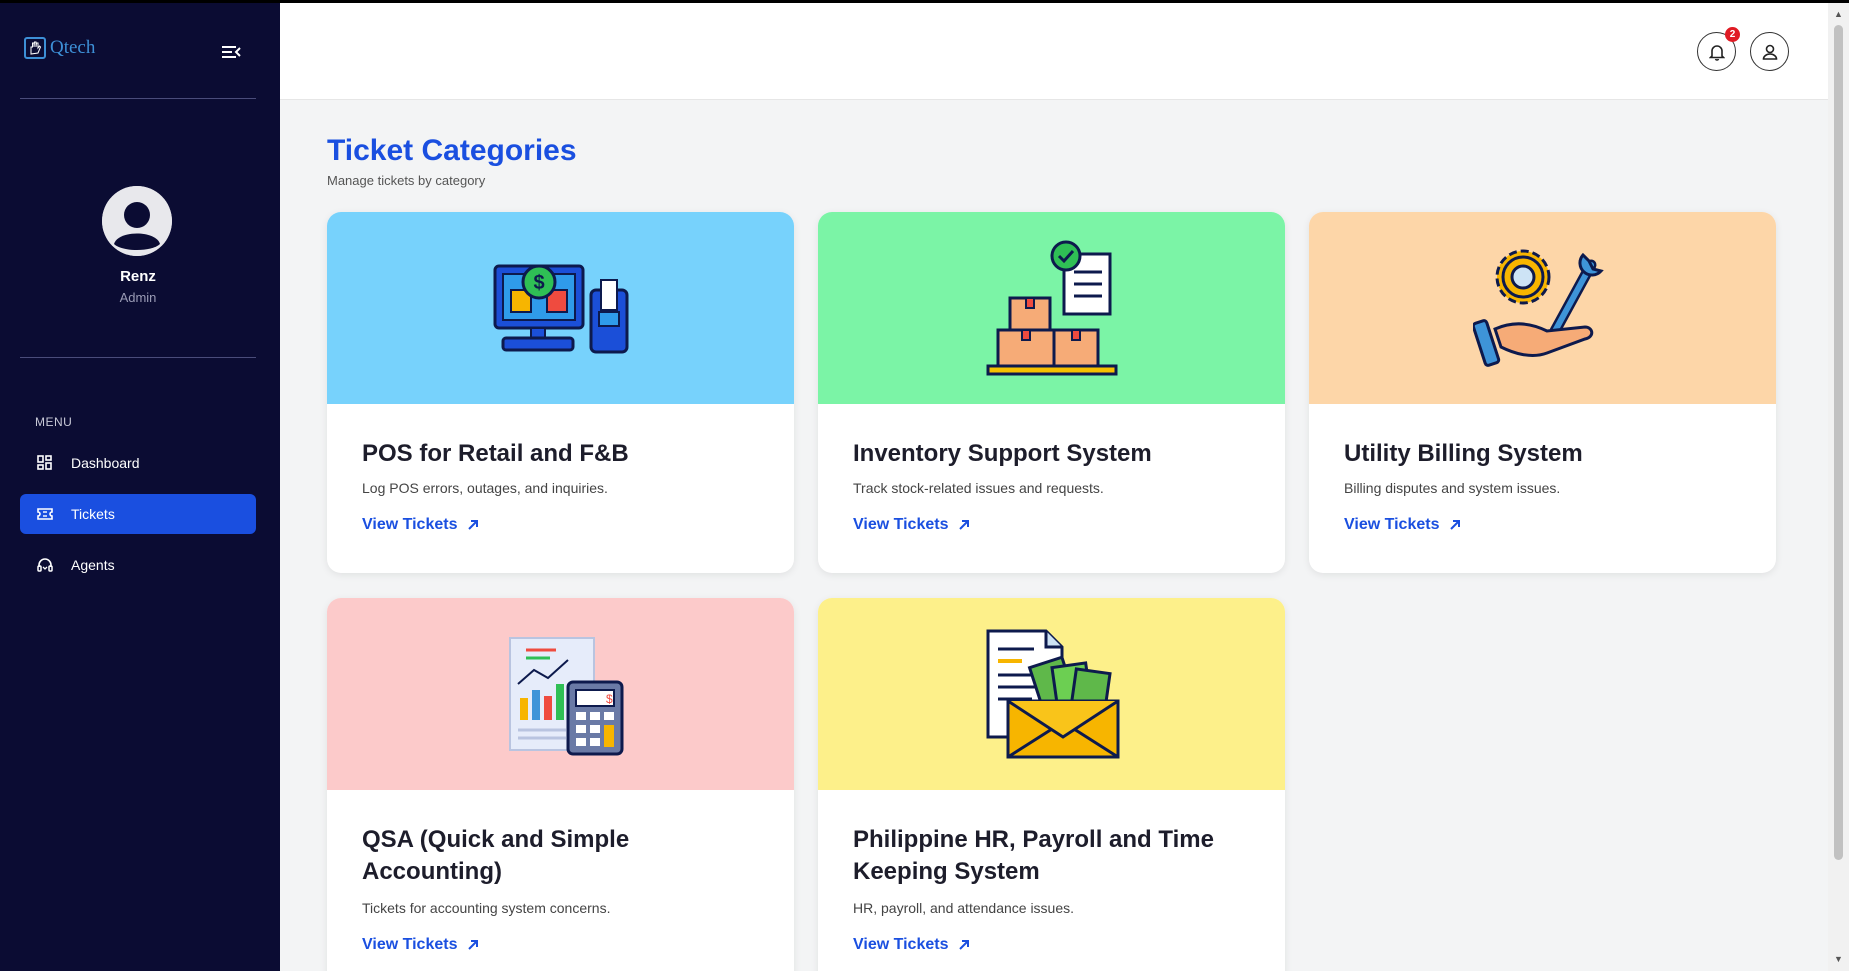  I want to click on sidebar-collapse-button, so click(232, 53).